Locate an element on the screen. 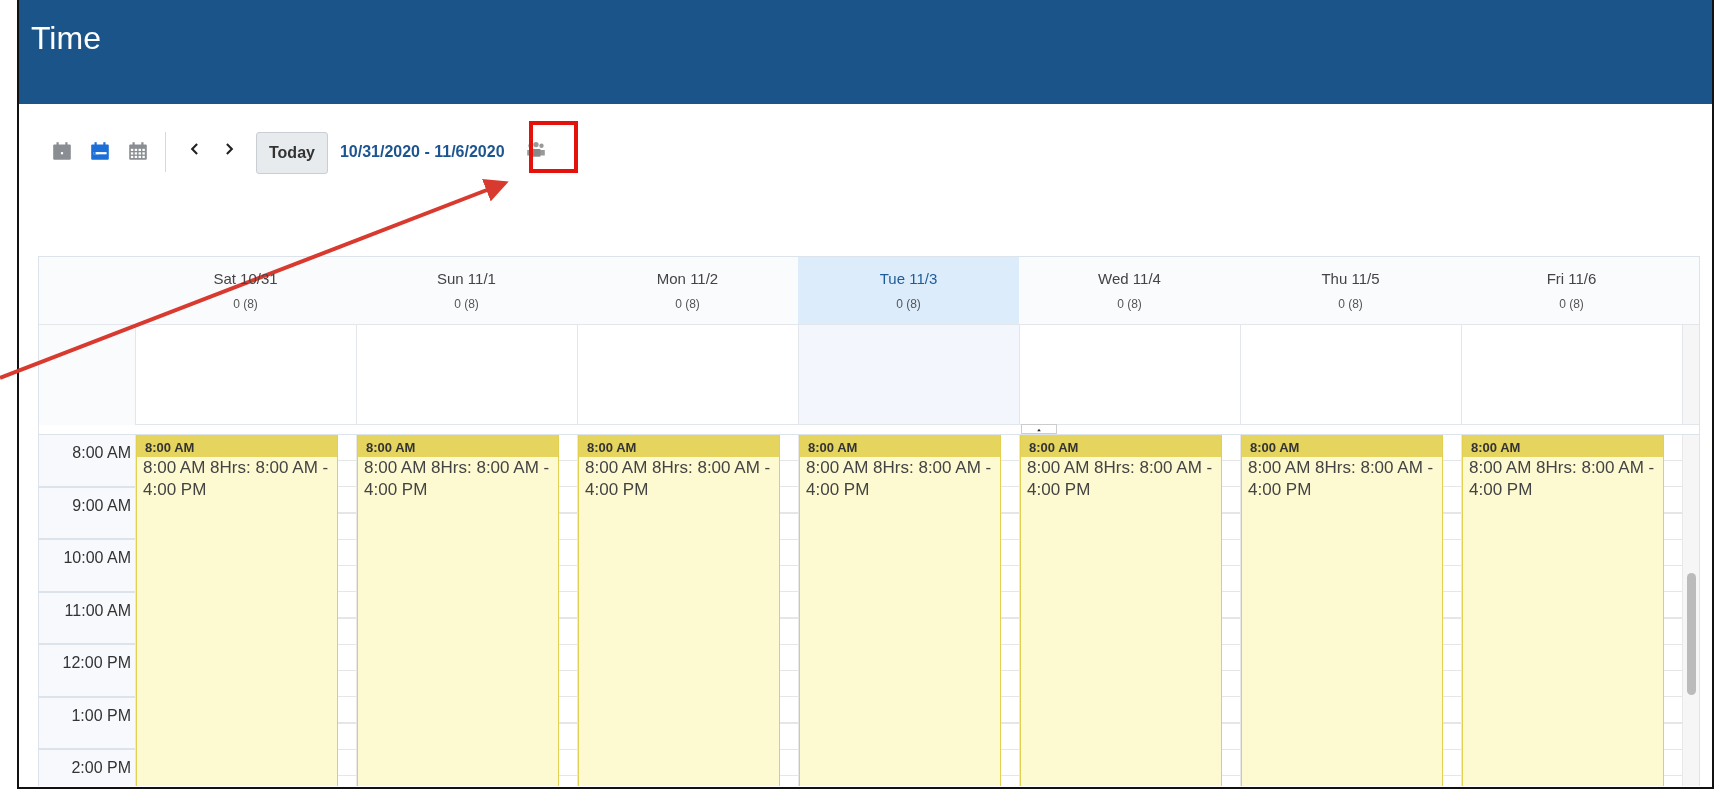 The image size is (1716, 789). date-range: 10/31/2020 - 11/6/2020 is located at coordinates (422, 152).